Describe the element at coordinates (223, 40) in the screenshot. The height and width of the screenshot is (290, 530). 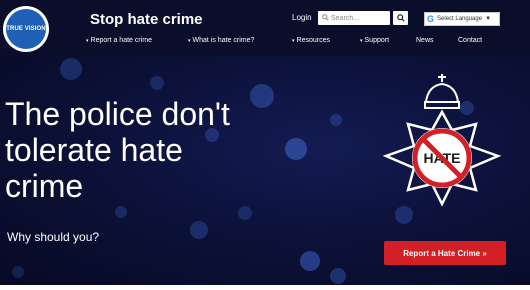
I see `nav-item-label: What is hate crime?` at that location.